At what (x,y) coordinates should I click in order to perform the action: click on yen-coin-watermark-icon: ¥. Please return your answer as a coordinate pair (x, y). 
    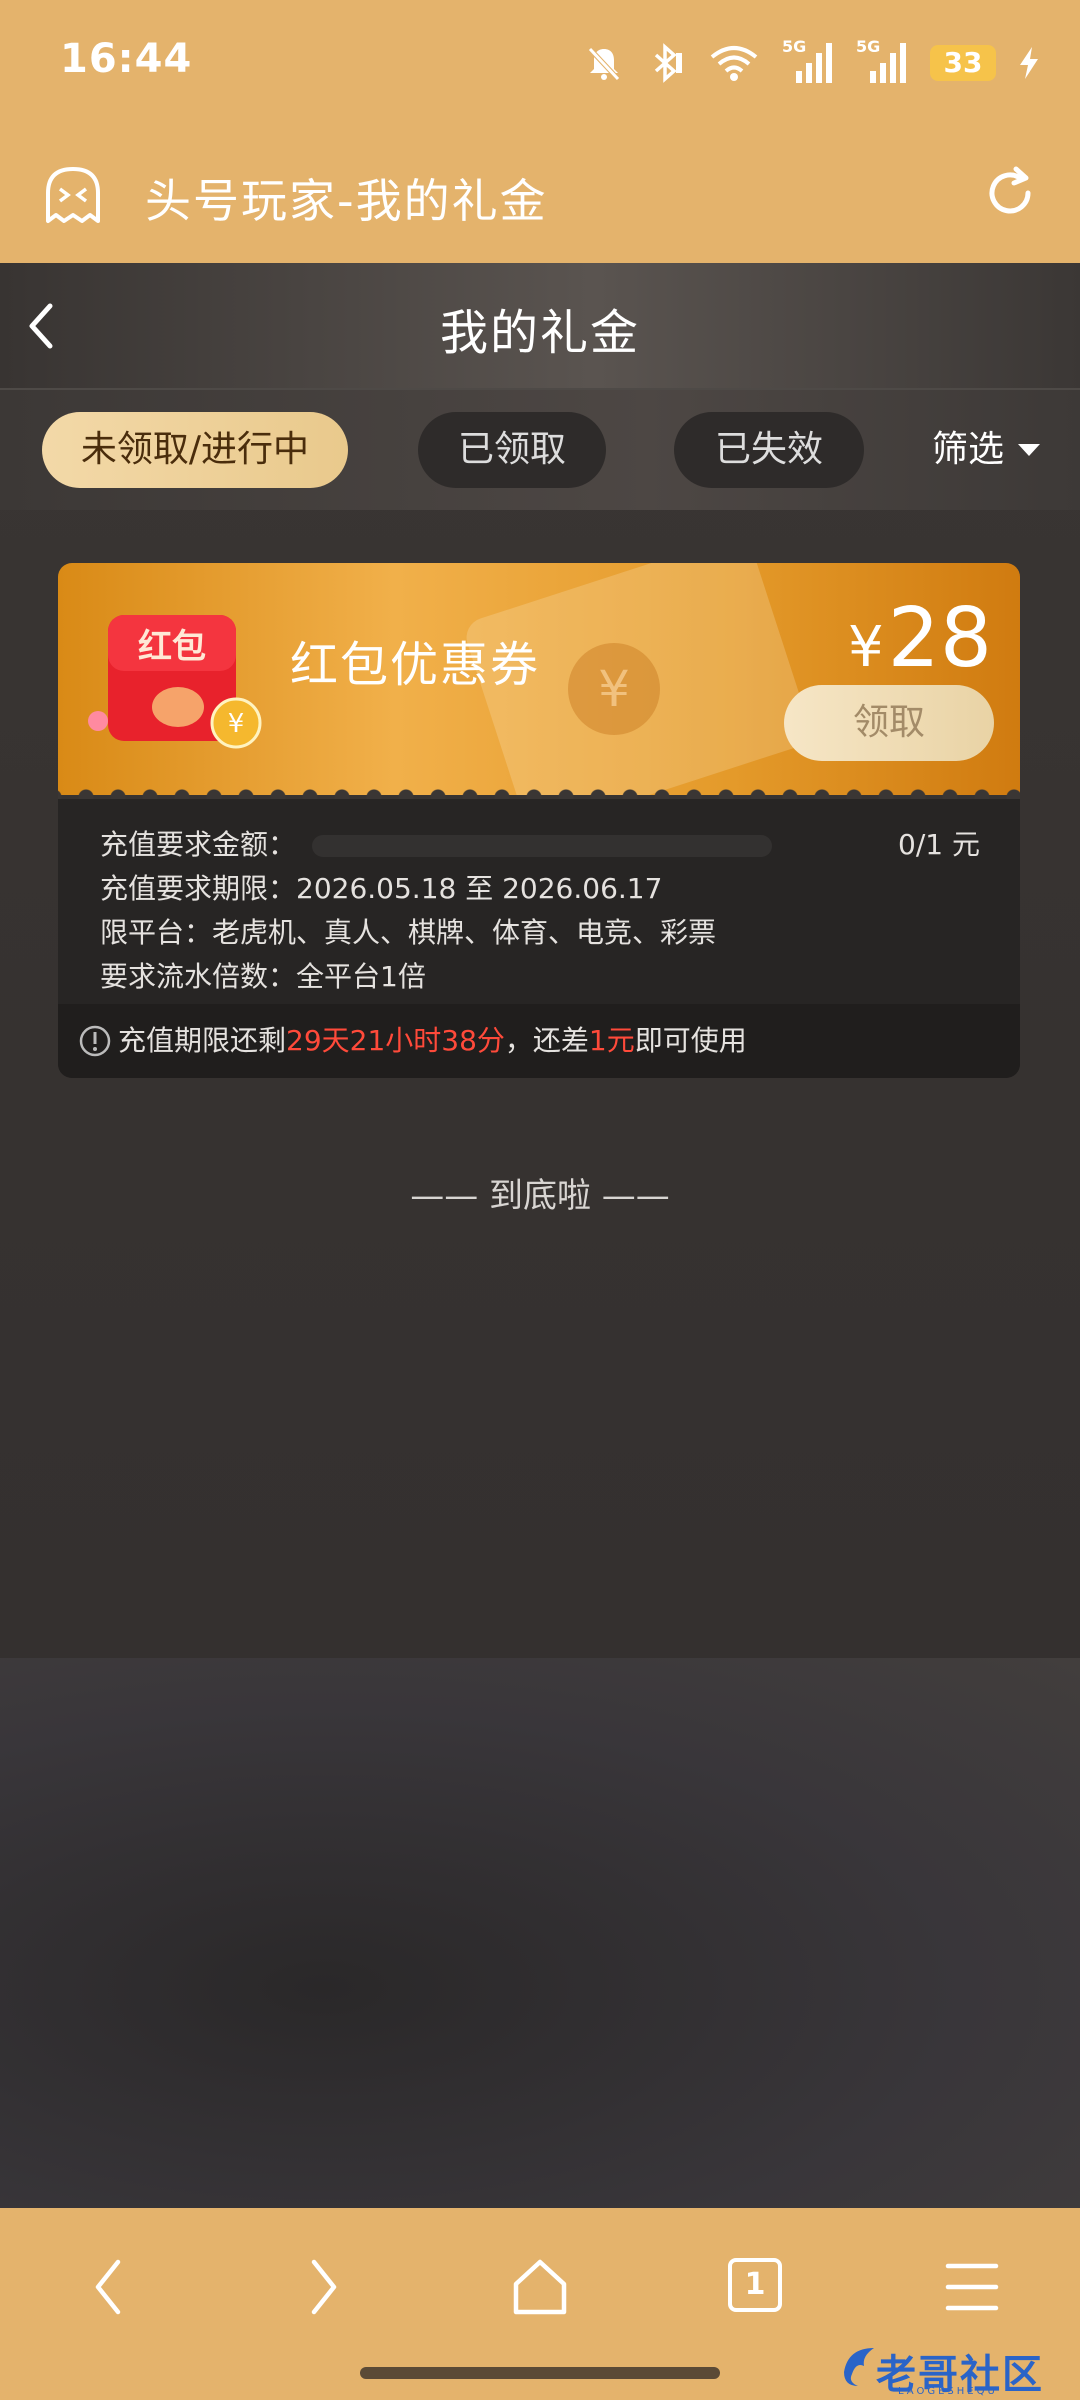
    Looking at the image, I should click on (614, 689).